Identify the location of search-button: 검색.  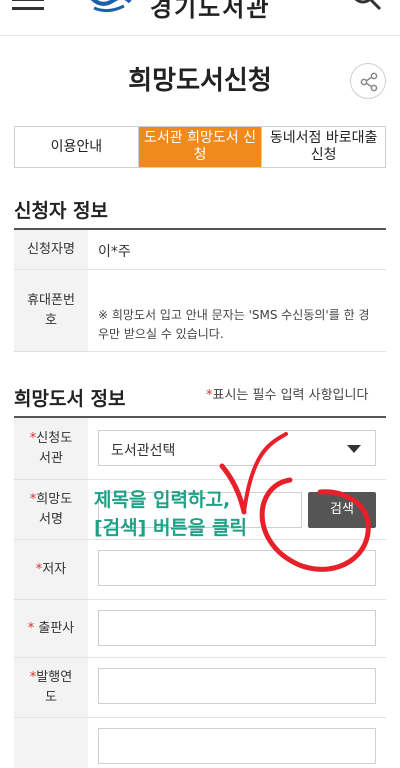
(342, 510).